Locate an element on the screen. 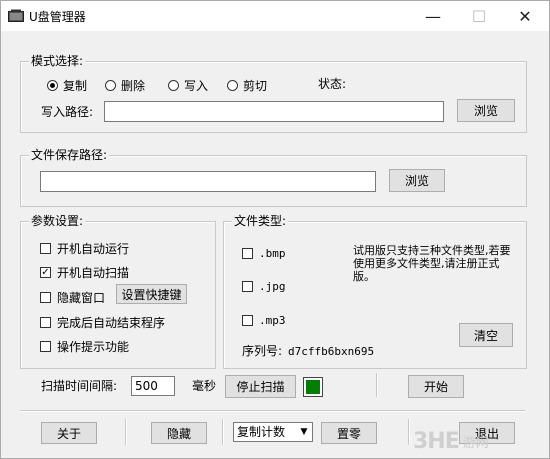  check-jpg-box is located at coordinates (247, 286).